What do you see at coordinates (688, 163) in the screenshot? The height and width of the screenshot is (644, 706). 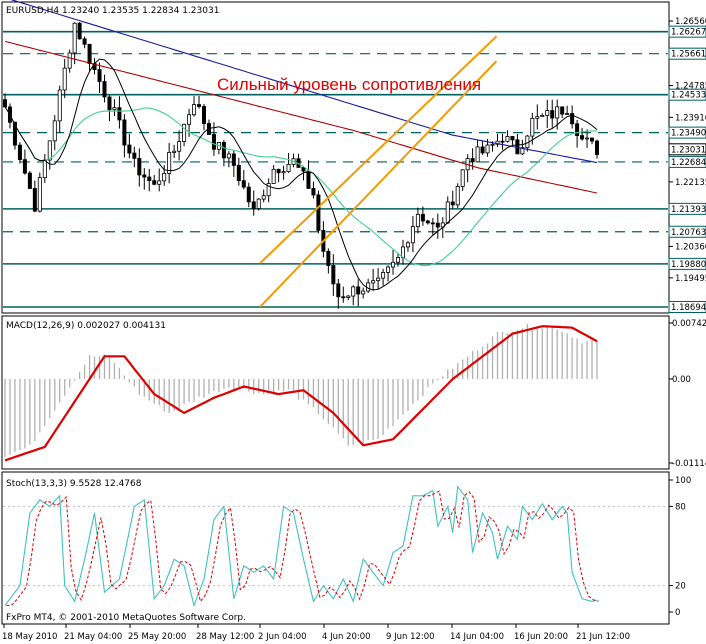 I see `level-tag-label: 1.22684` at bounding box center [688, 163].